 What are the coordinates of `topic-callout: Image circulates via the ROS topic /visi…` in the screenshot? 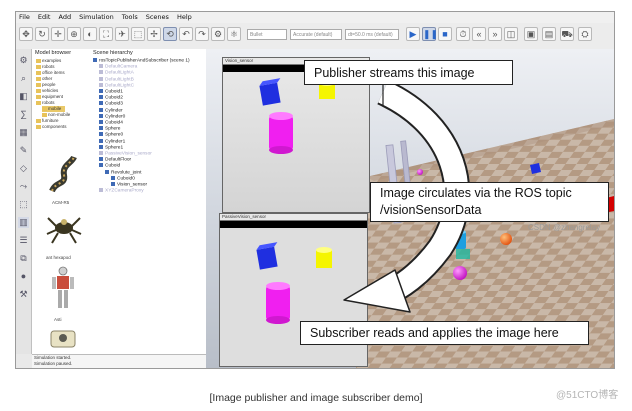 It's located at (489, 202).